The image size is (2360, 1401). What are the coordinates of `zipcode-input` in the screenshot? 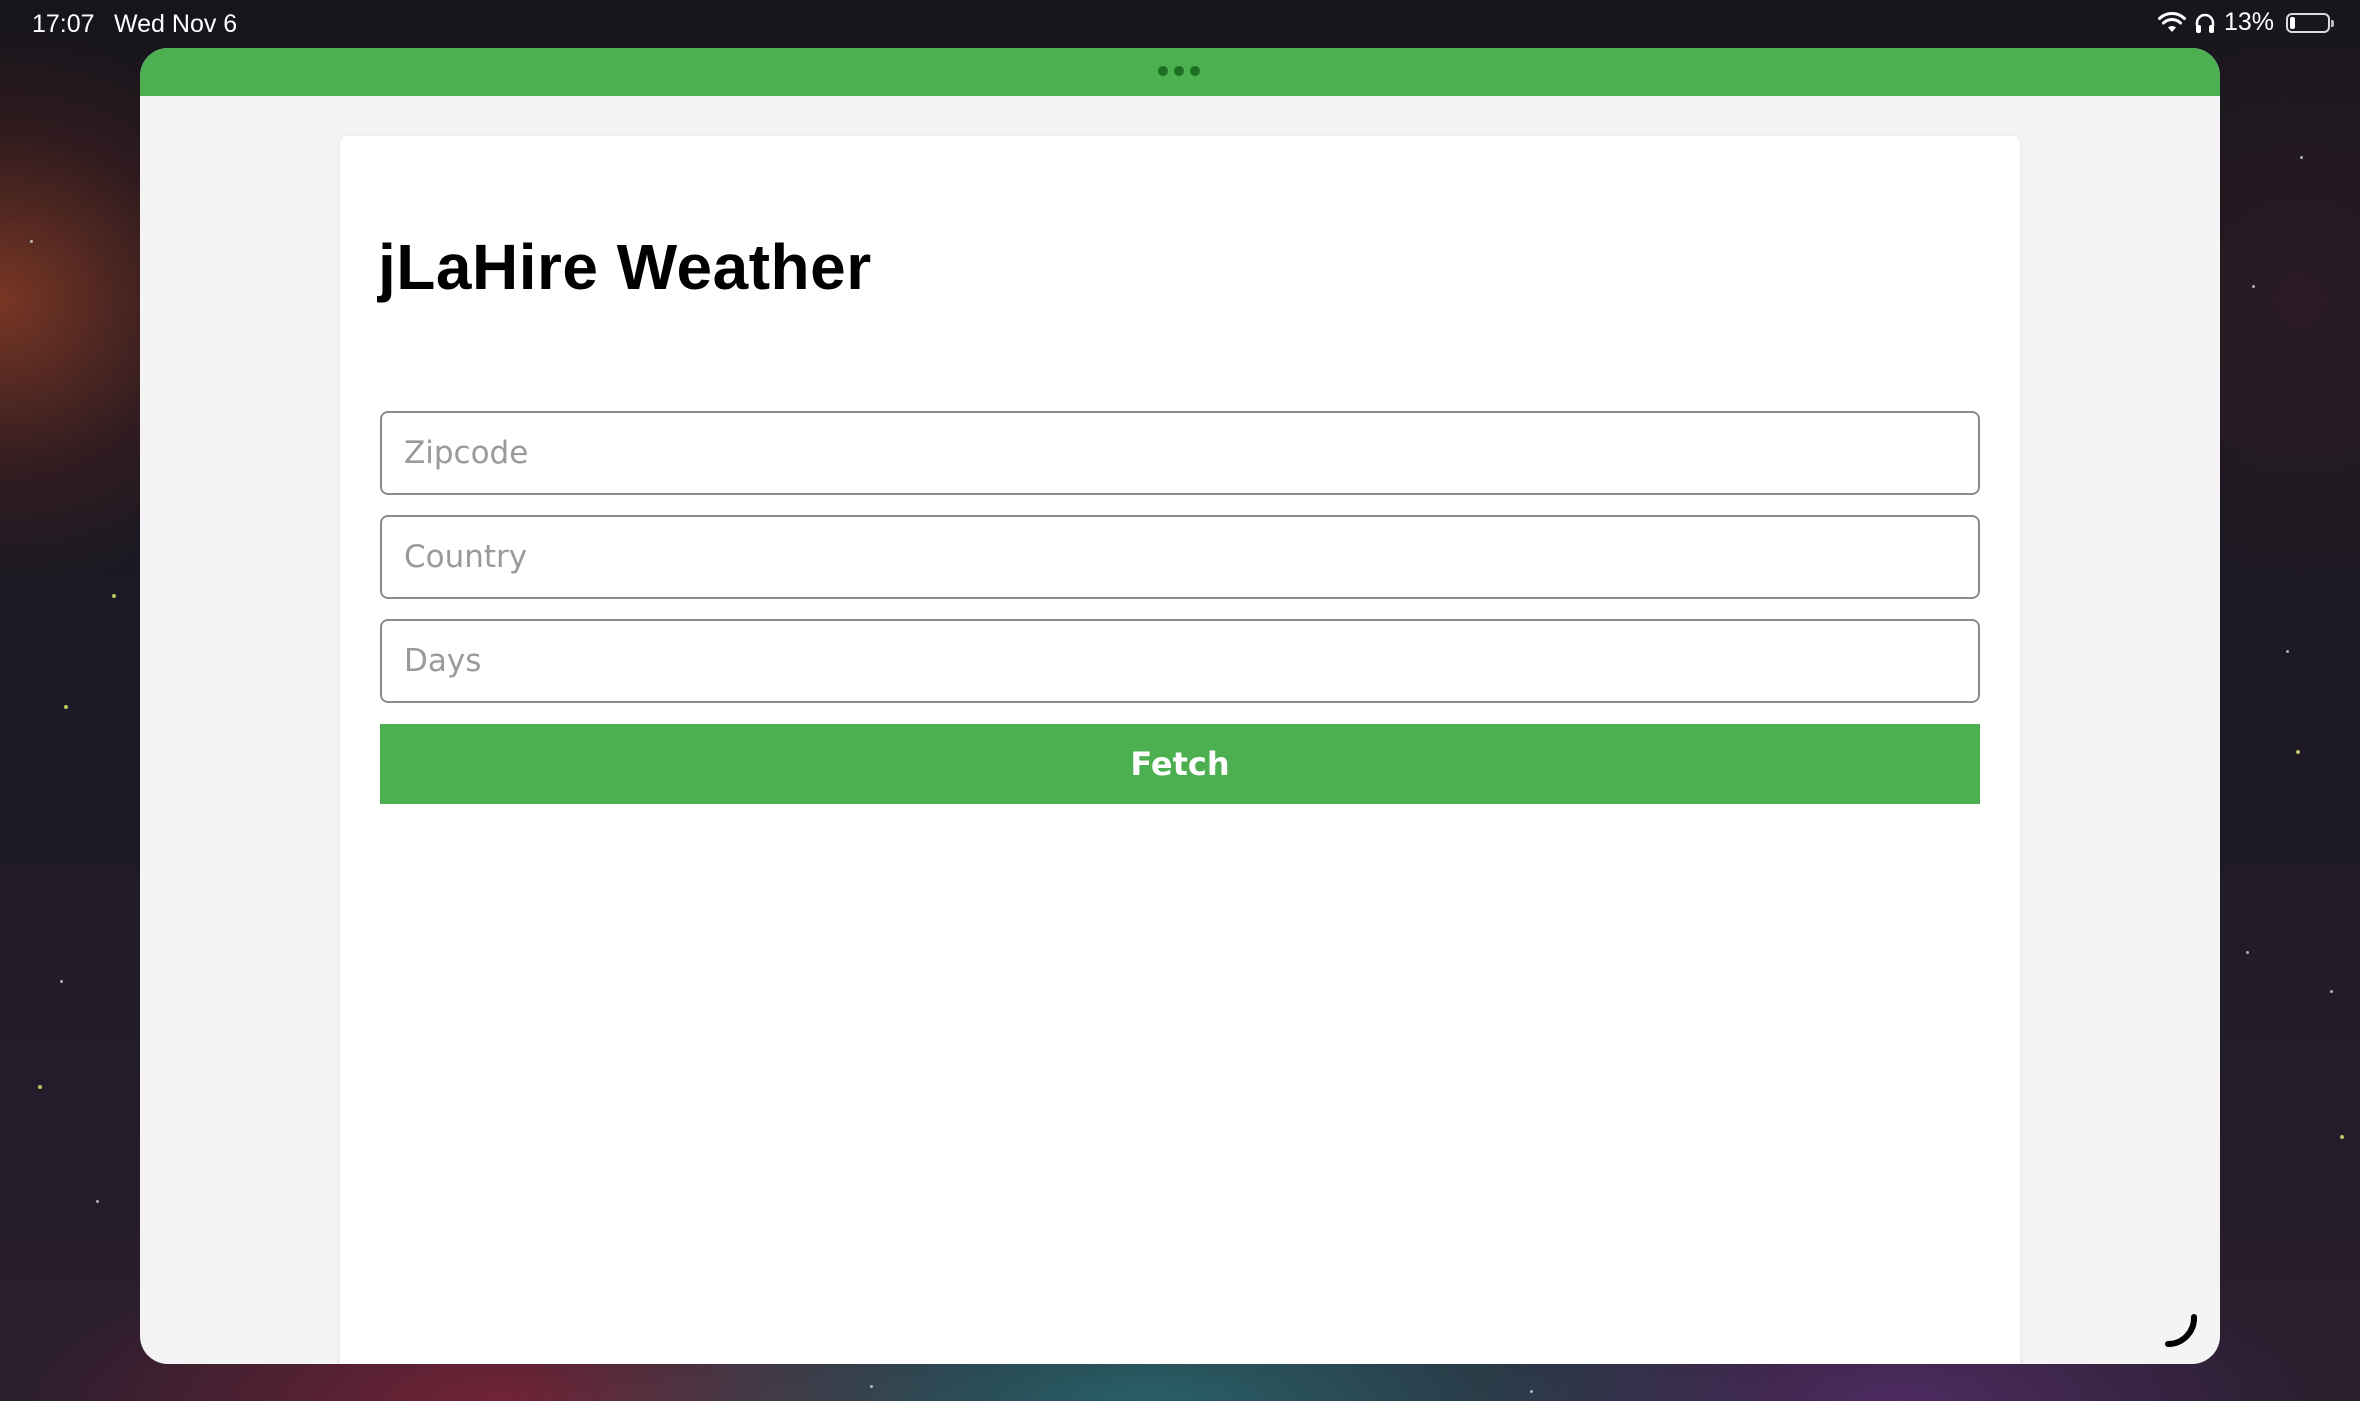 It's located at (1180, 453).